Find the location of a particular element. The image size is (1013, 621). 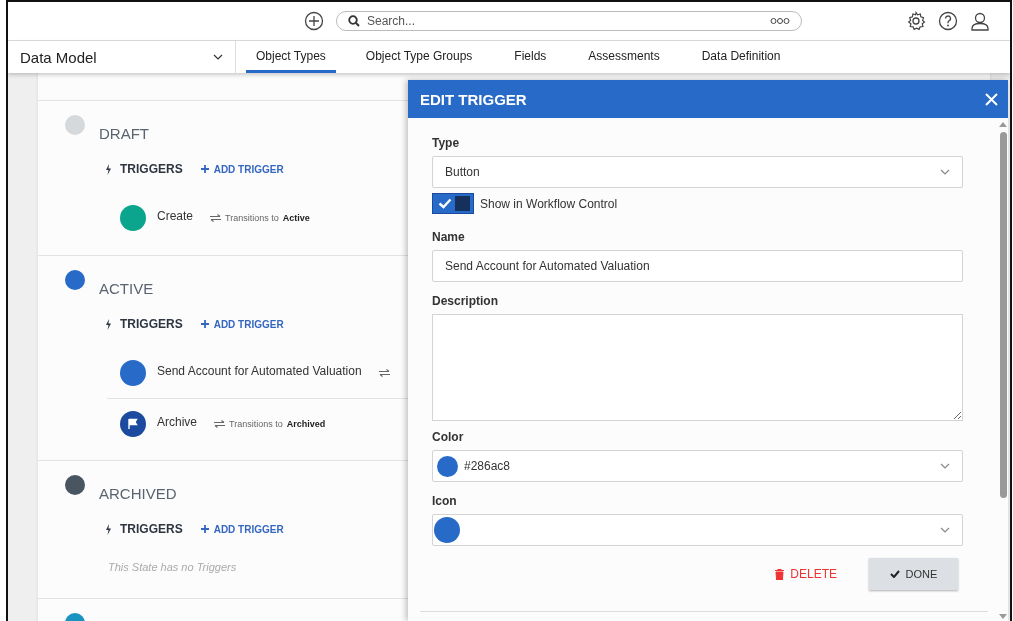

field-label: Type is located at coordinates (446, 143).